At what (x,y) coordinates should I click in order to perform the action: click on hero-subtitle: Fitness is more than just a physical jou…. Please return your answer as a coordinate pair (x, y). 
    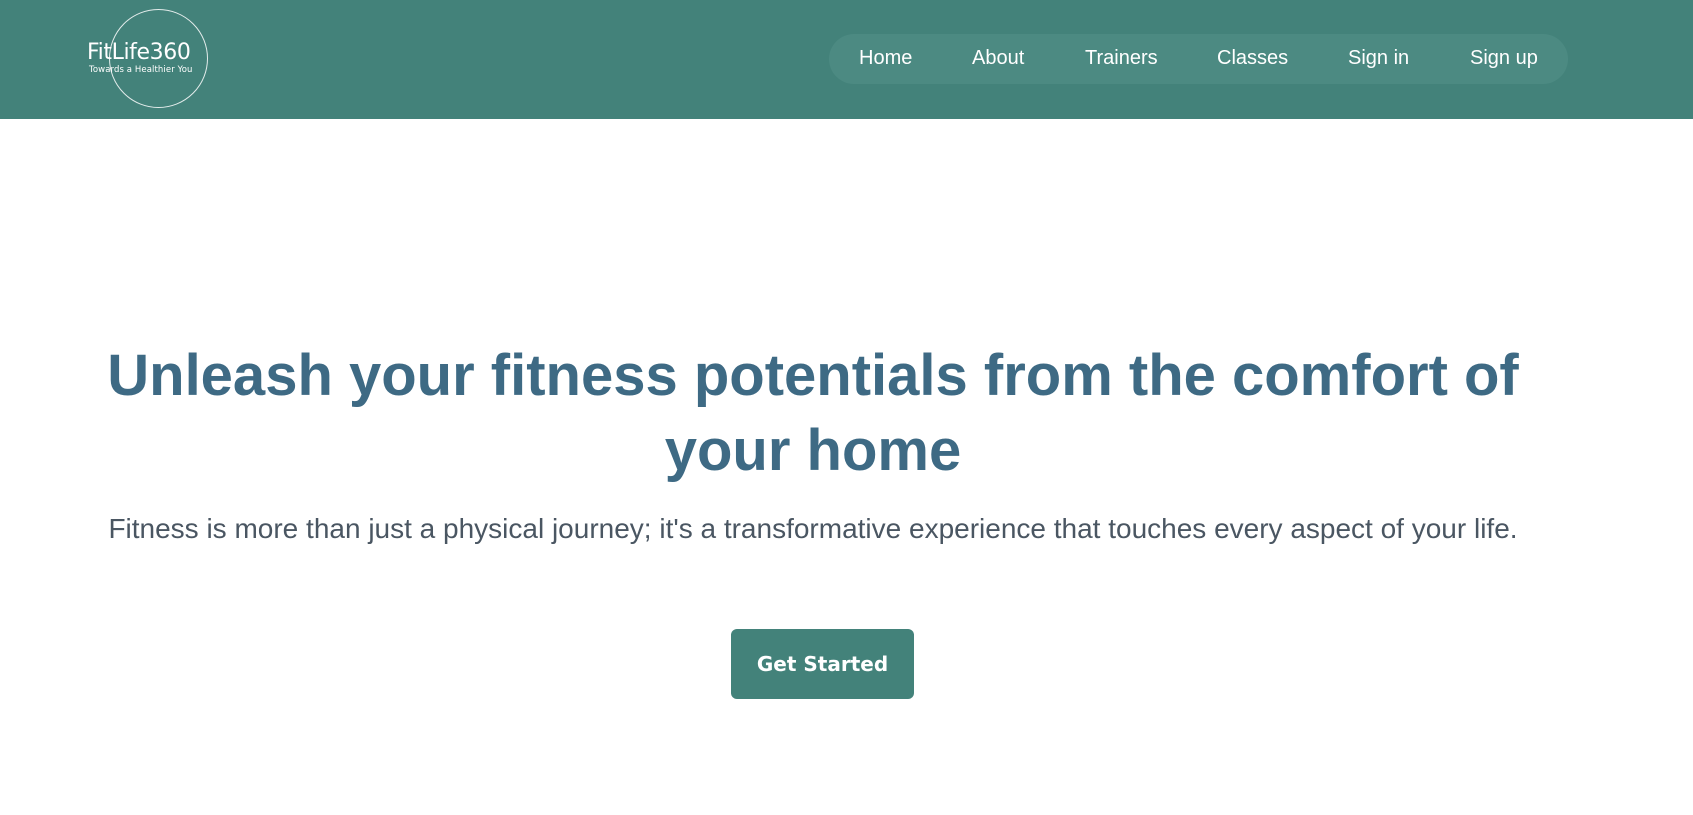
    Looking at the image, I should click on (813, 528).